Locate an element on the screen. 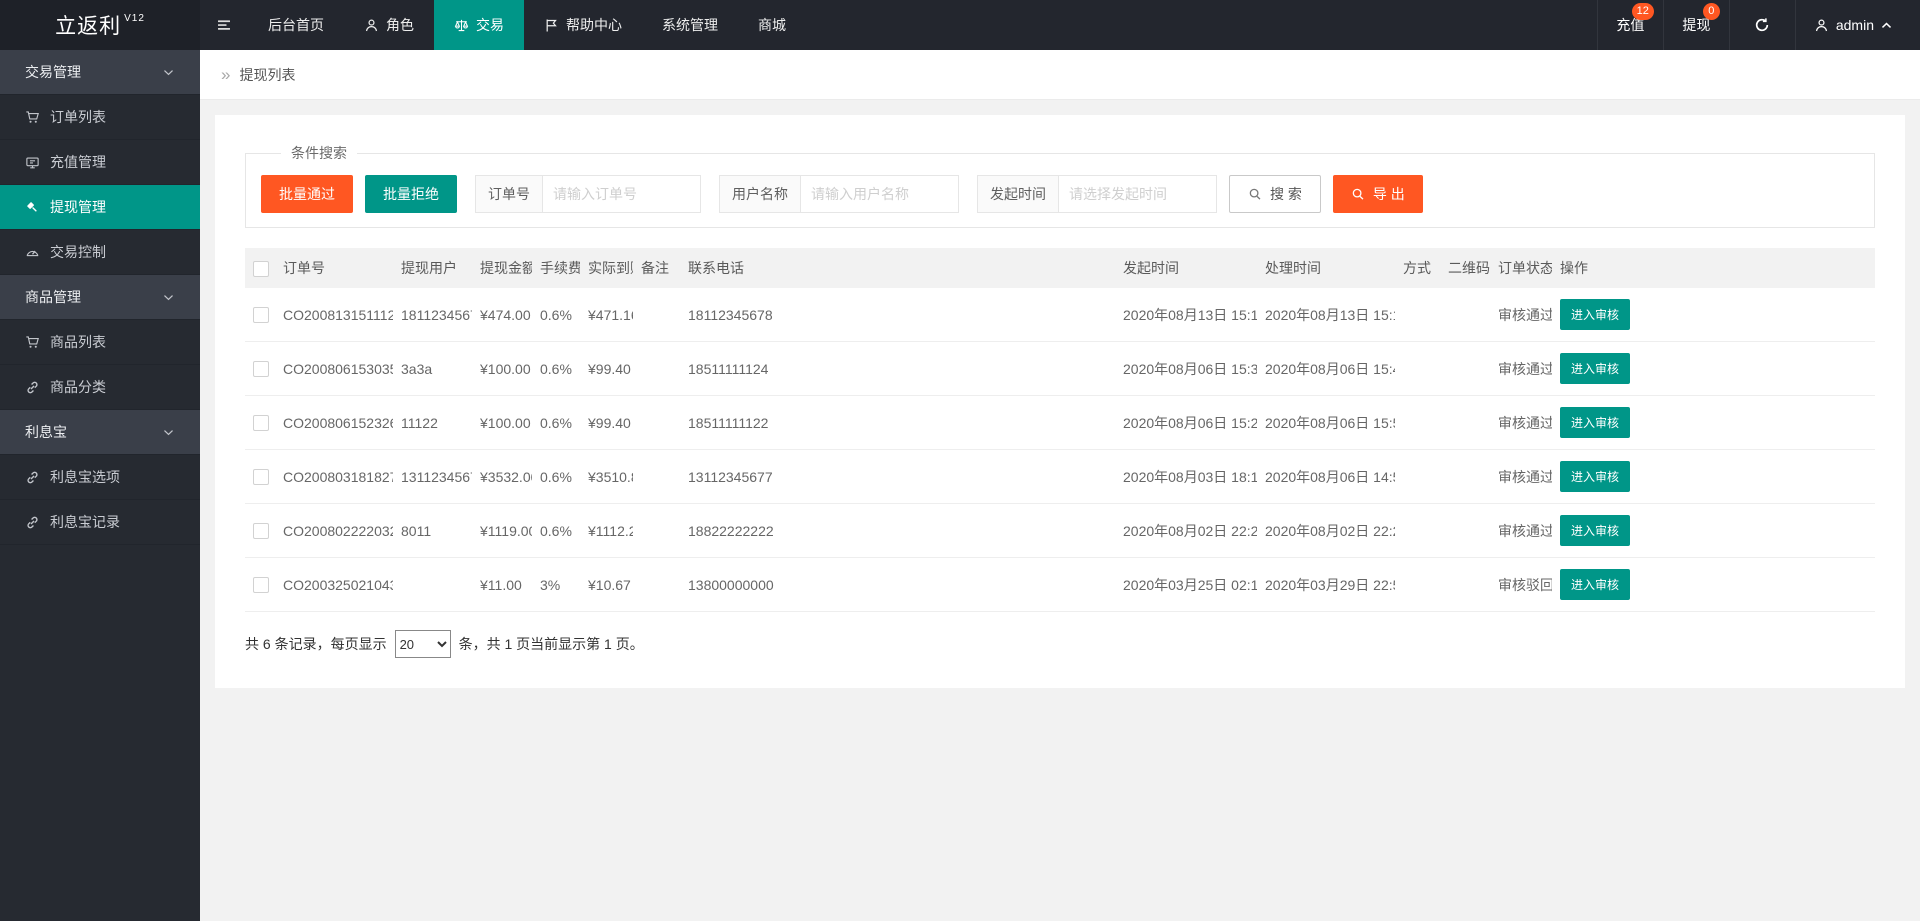 The width and height of the screenshot is (1920, 921). cell-withdraw-amount: ¥11.00 is located at coordinates (501, 584).